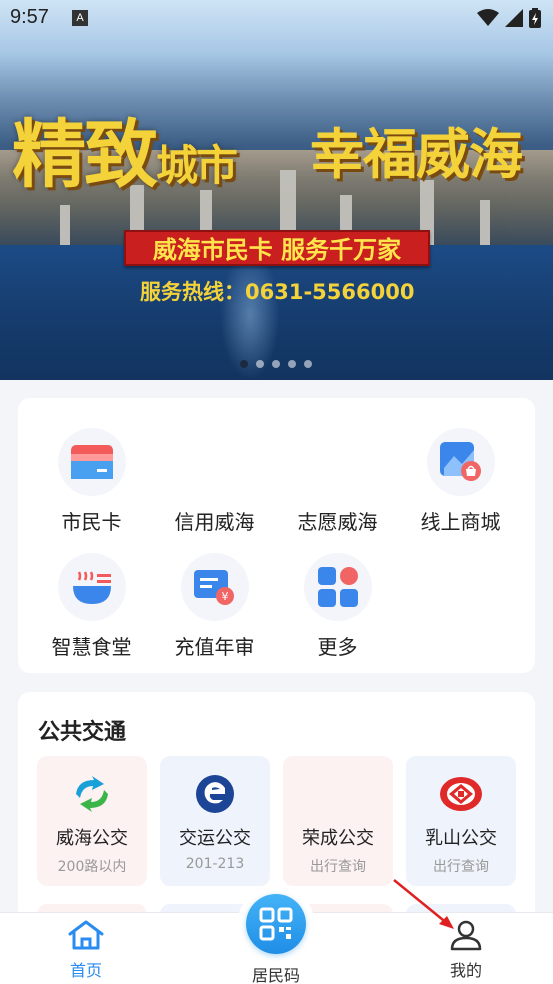 The width and height of the screenshot is (553, 984). I want to click on banner-slogan-right: 幸福威海, so click(416, 154).